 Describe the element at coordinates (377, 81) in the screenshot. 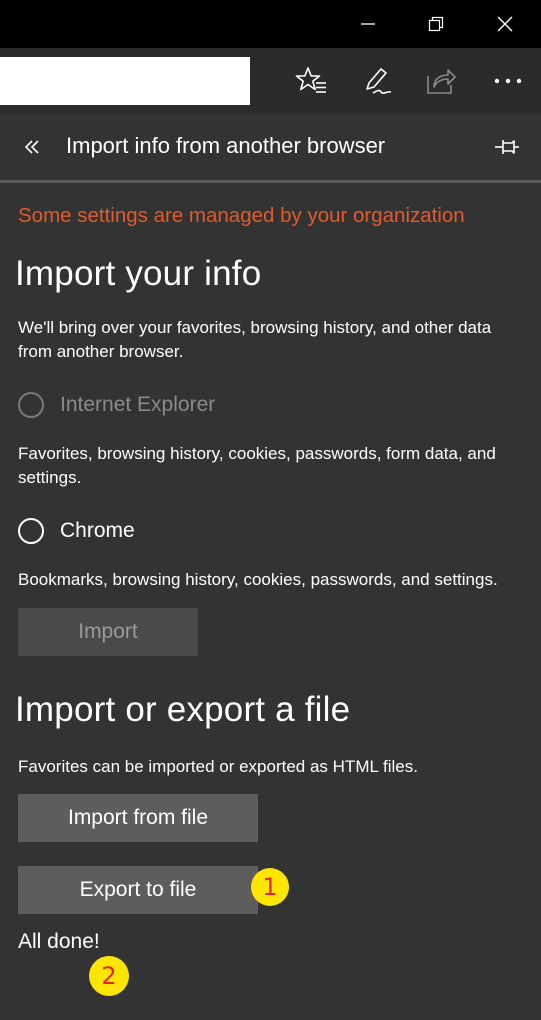

I see `web-note-pen-icon` at that location.